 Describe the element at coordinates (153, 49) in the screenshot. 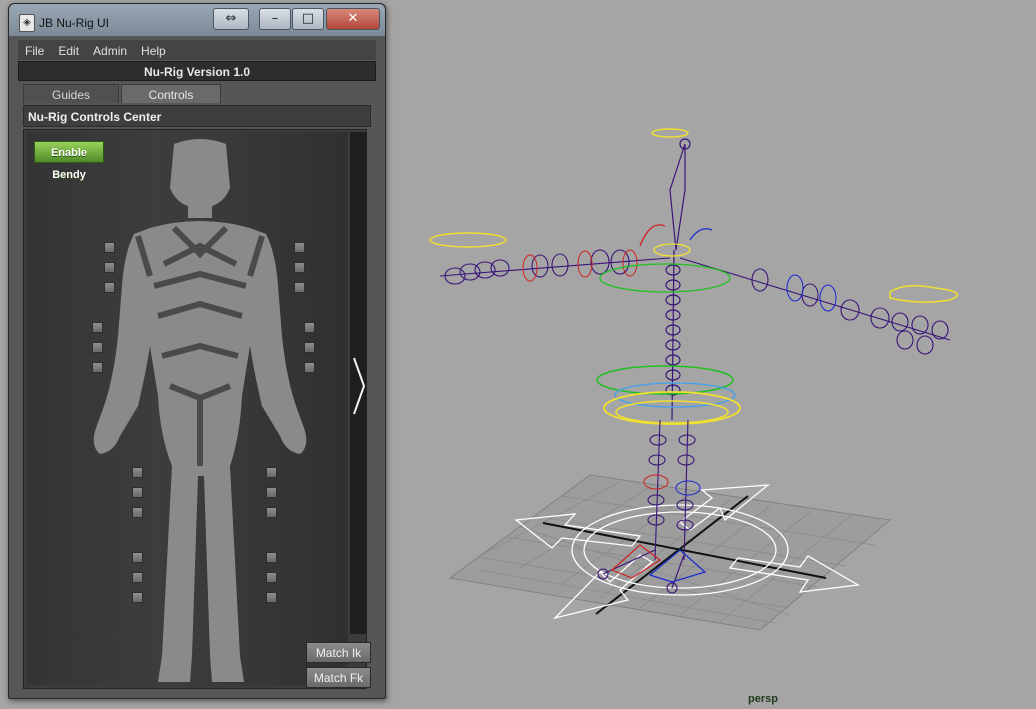

I see `menu-help: Help` at that location.